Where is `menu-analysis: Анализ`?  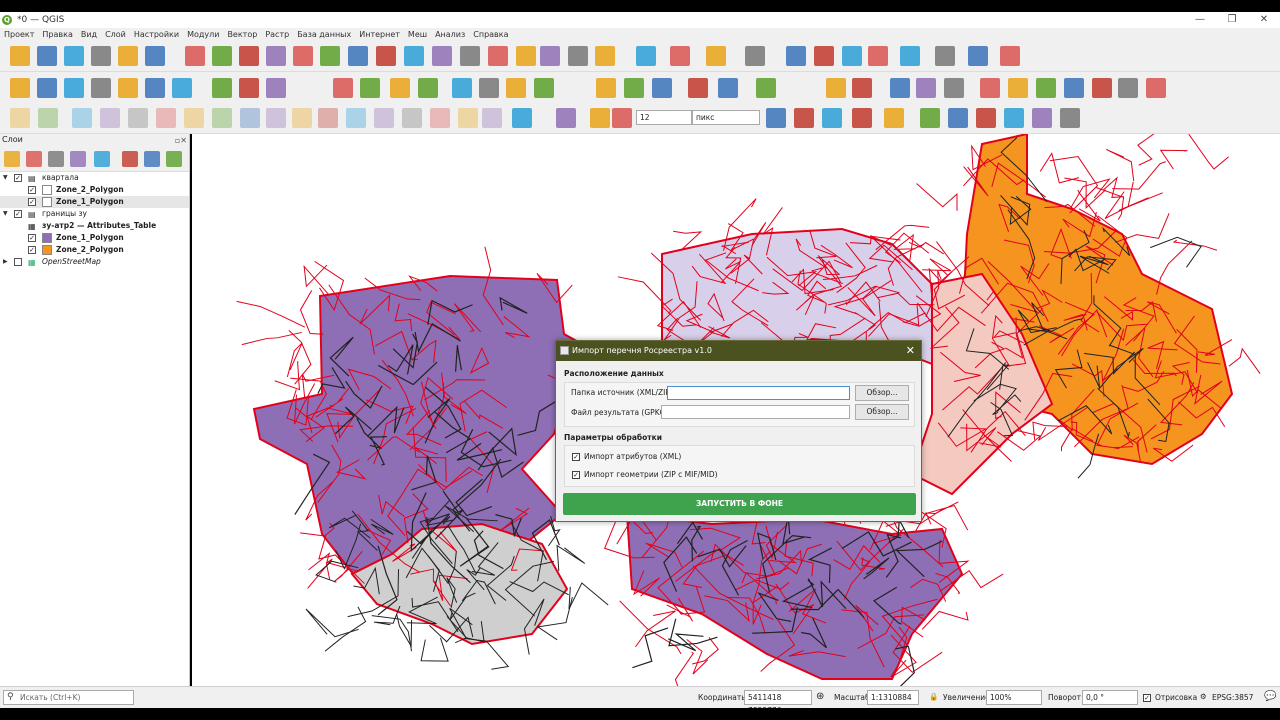
menu-analysis: Анализ is located at coordinates (450, 34).